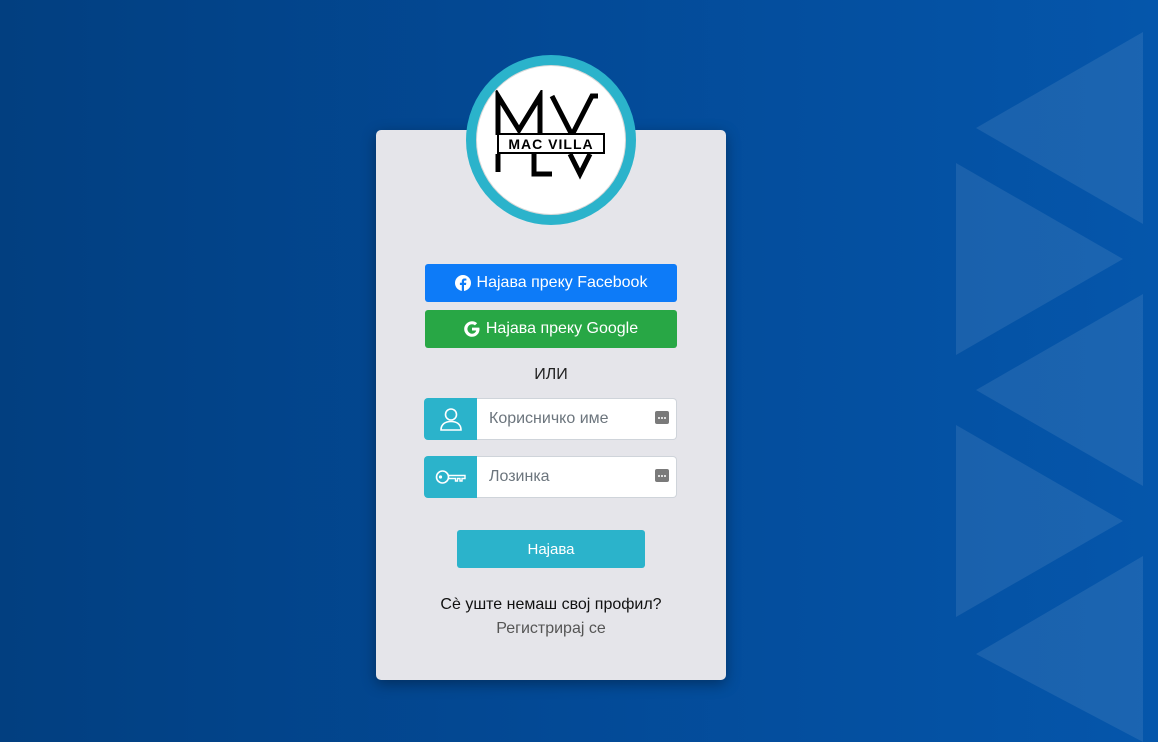 The image size is (1158, 742). I want to click on username-addon, so click(450, 419).